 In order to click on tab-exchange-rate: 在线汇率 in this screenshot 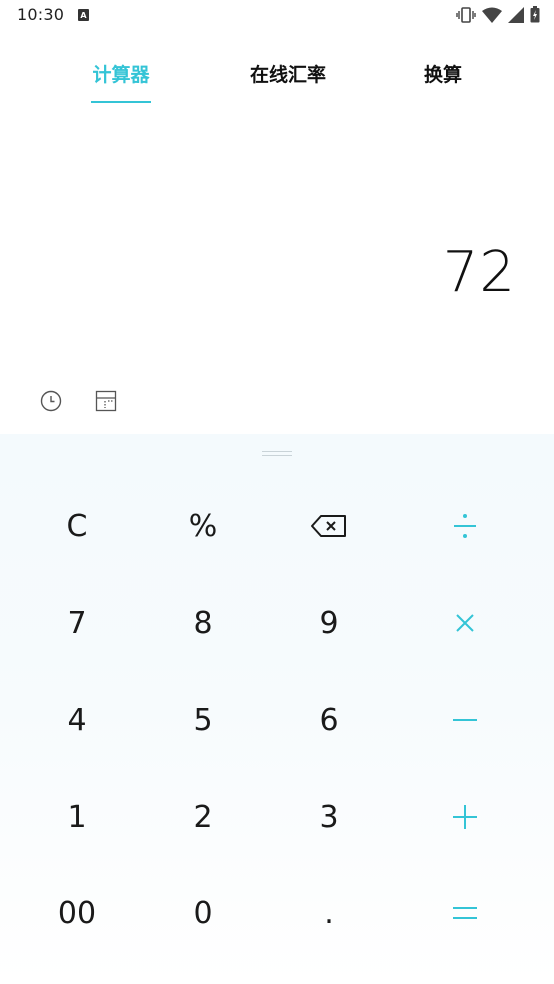, I will do `click(288, 73)`.